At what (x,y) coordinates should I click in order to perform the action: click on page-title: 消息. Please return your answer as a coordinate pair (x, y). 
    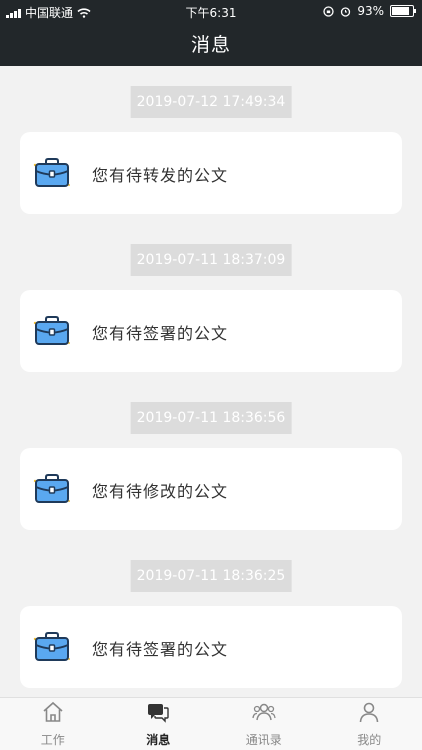
    Looking at the image, I should click on (210, 45).